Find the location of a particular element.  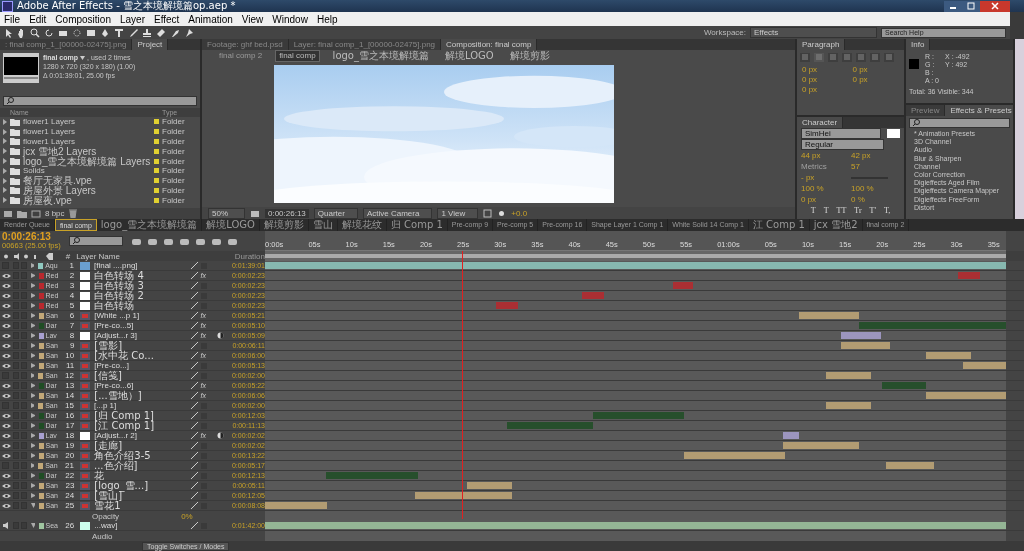

layer-name: [江 Comp 1] is located at coordinates (141, 425).